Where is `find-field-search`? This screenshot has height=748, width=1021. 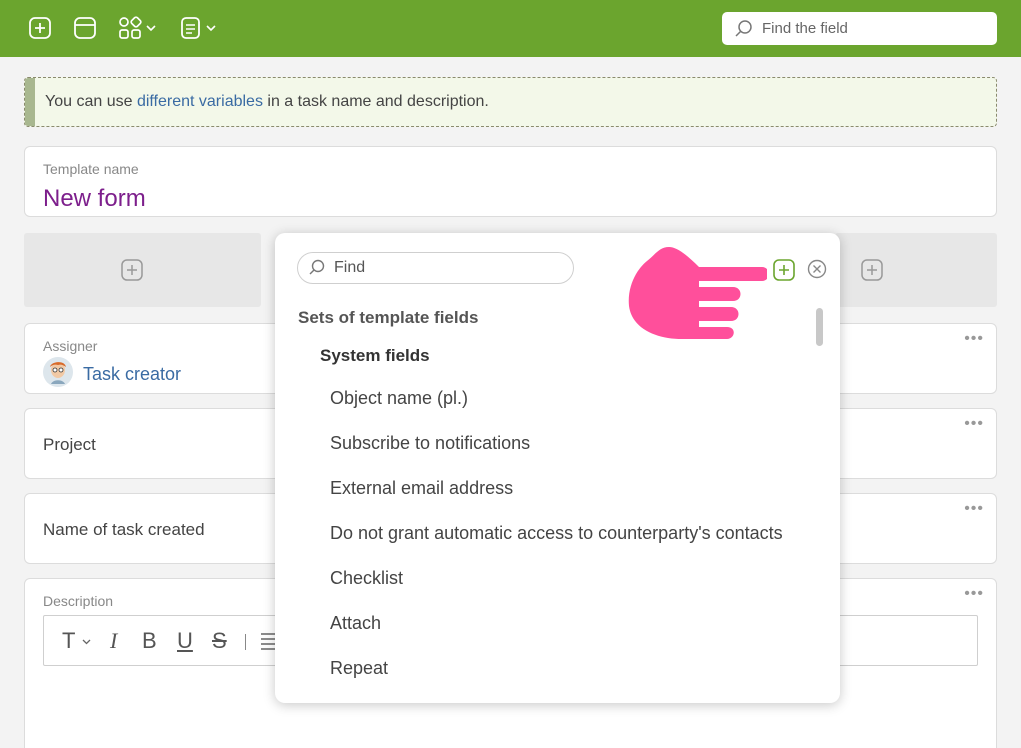 find-field-search is located at coordinates (859, 28).